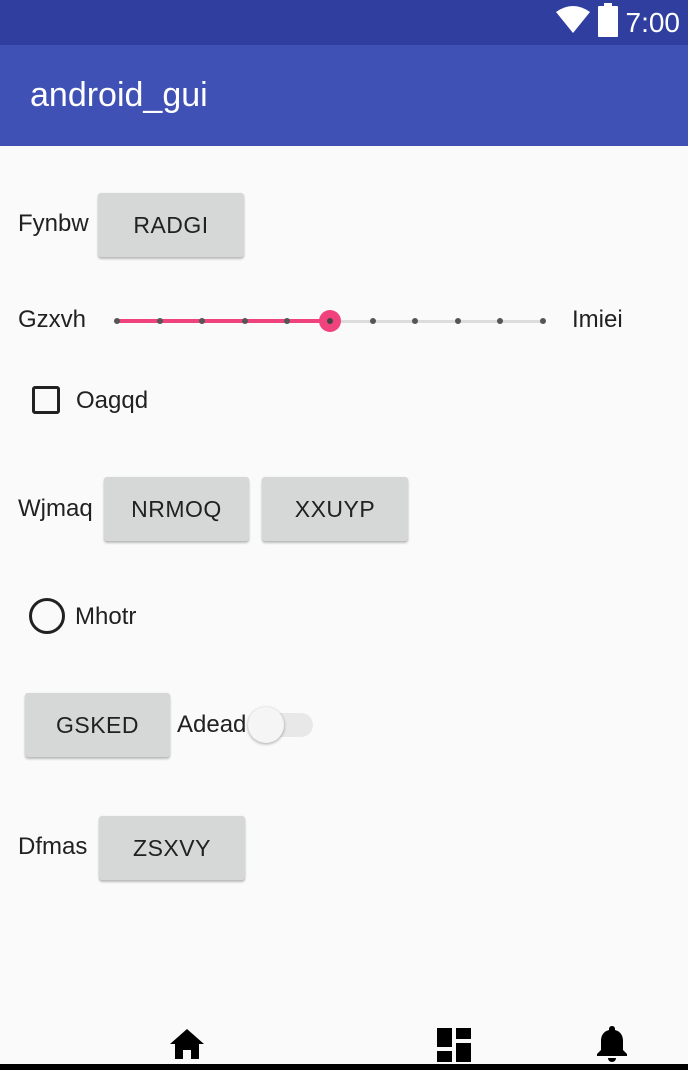  I want to click on nav-bar-line, so click(344, 1067).